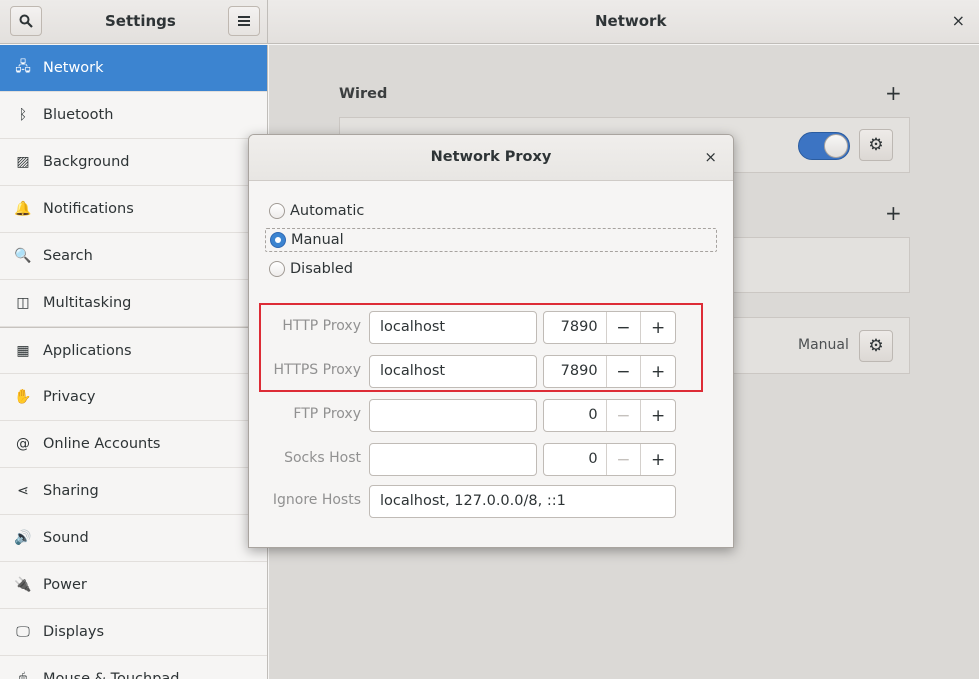  Describe the element at coordinates (140, 21) in the screenshot. I see `sidebar-title: Settings` at that location.